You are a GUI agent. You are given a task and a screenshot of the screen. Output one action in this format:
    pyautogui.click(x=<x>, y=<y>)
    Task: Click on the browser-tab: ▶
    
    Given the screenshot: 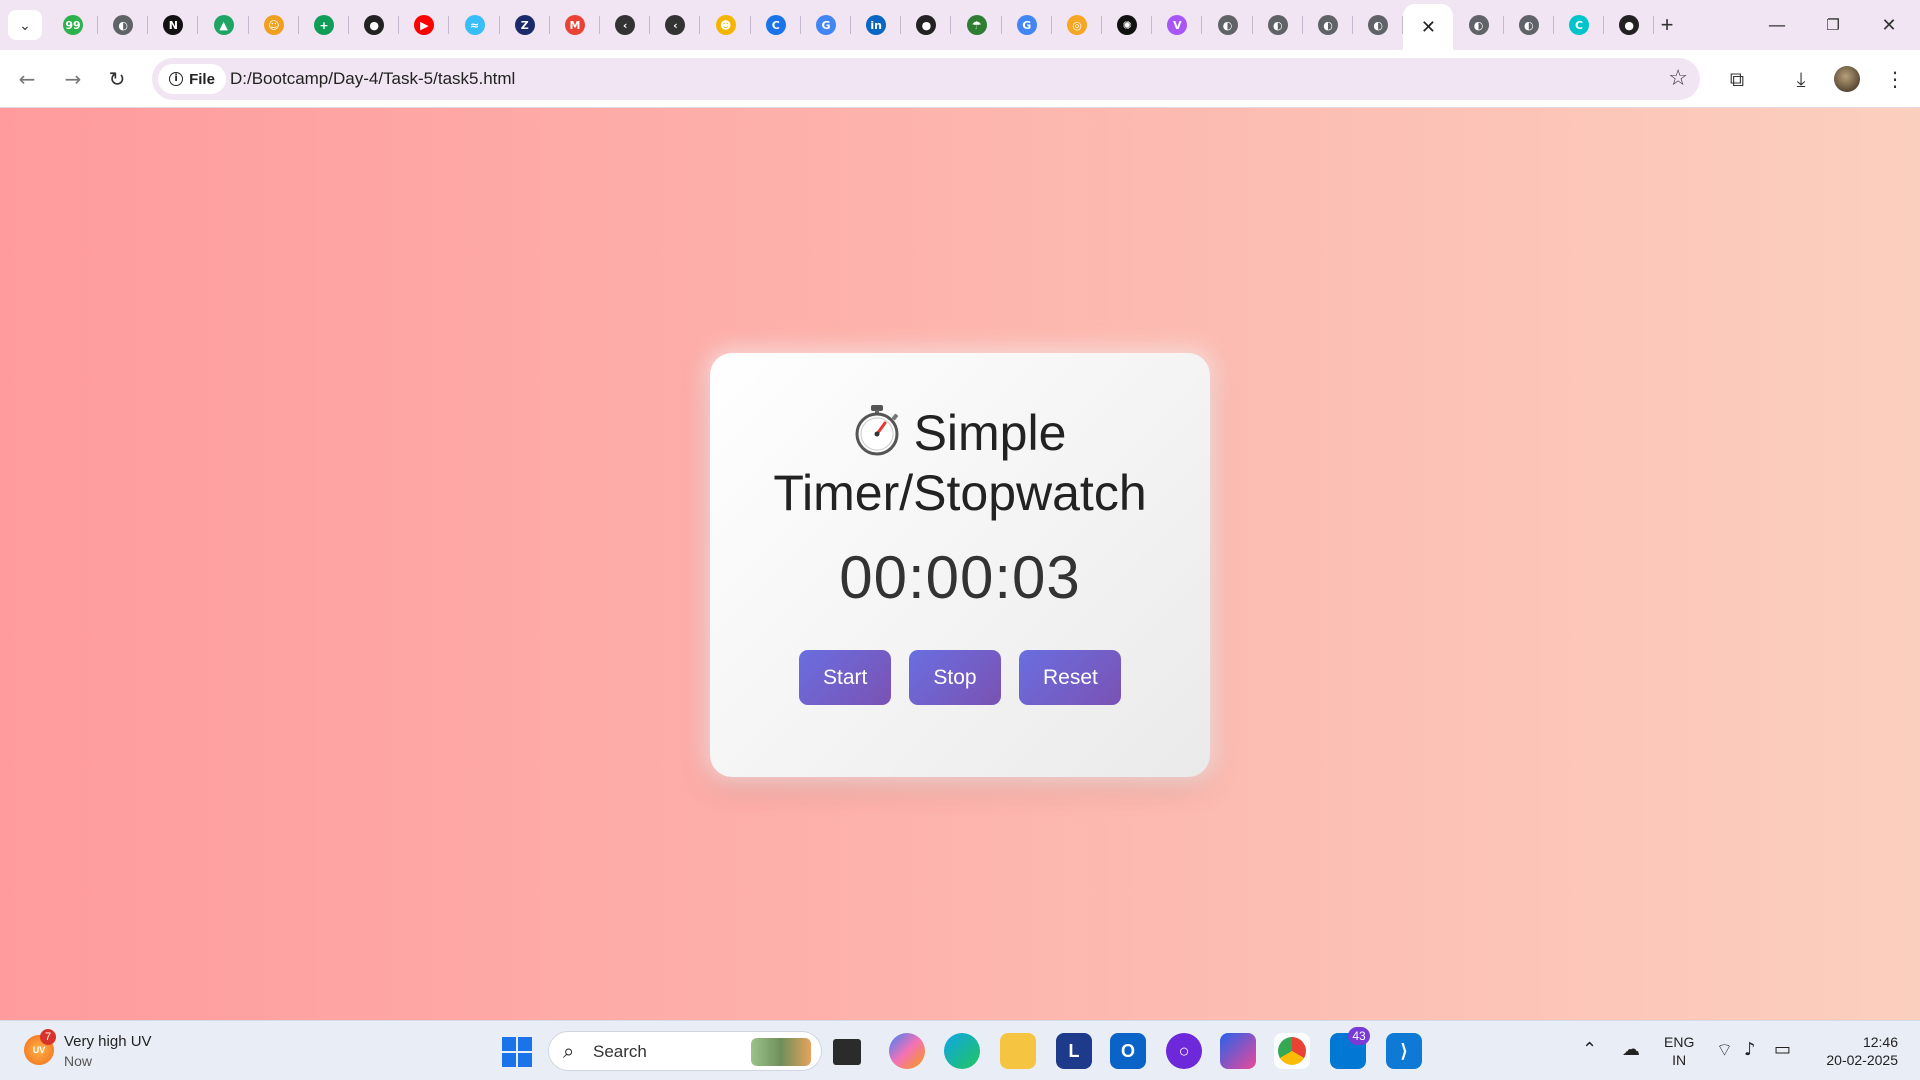 What is the action you would take?
    pyautogui.click(x=424, y=25)
    